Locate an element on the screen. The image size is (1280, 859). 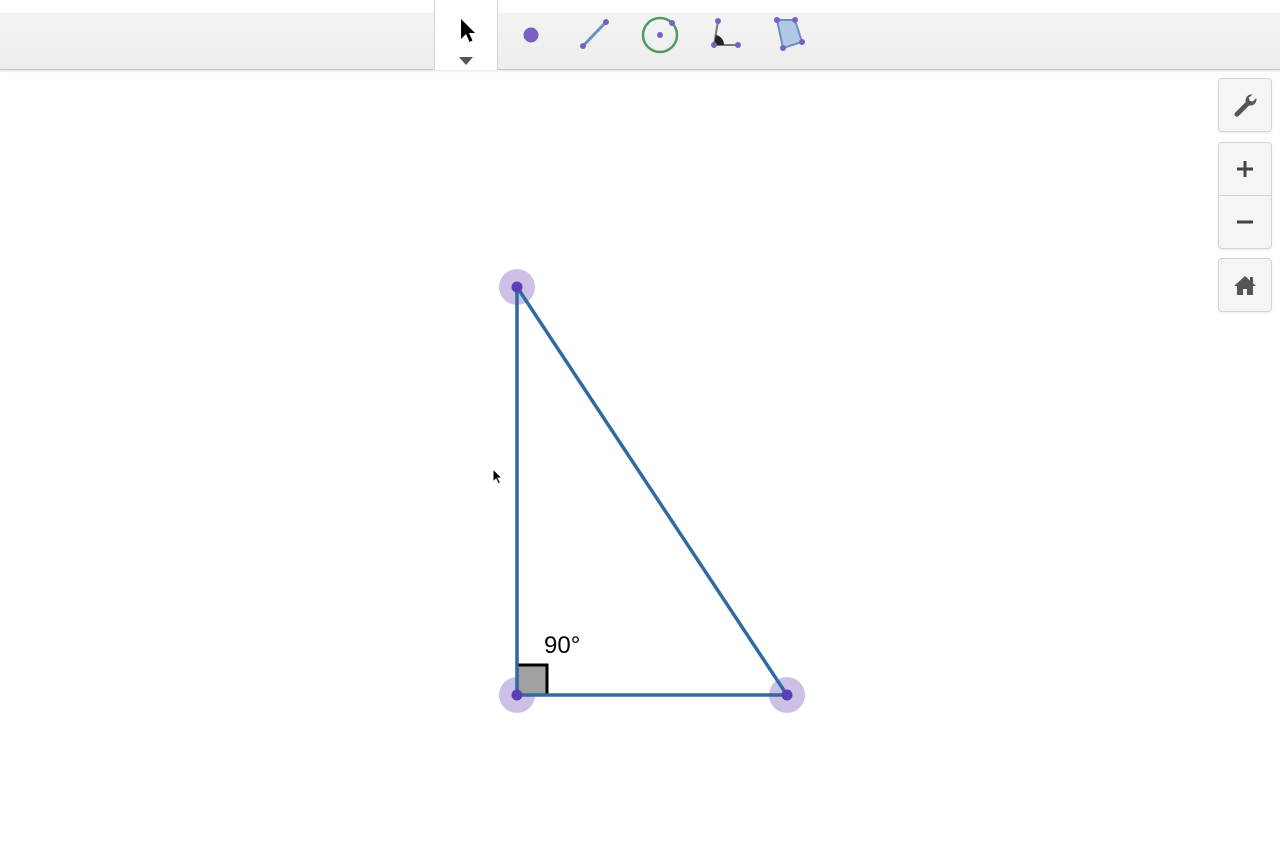
chevron-down-icon is located at coordinates (466, 61).